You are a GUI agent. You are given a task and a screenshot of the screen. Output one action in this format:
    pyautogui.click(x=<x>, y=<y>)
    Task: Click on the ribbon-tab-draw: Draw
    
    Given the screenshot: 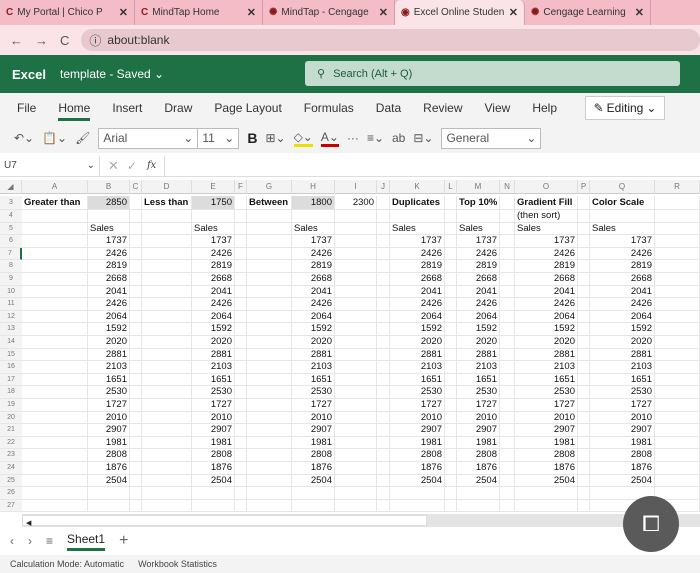 What is the action you would take?
    pyautogui.click(x=178, y=108)
    